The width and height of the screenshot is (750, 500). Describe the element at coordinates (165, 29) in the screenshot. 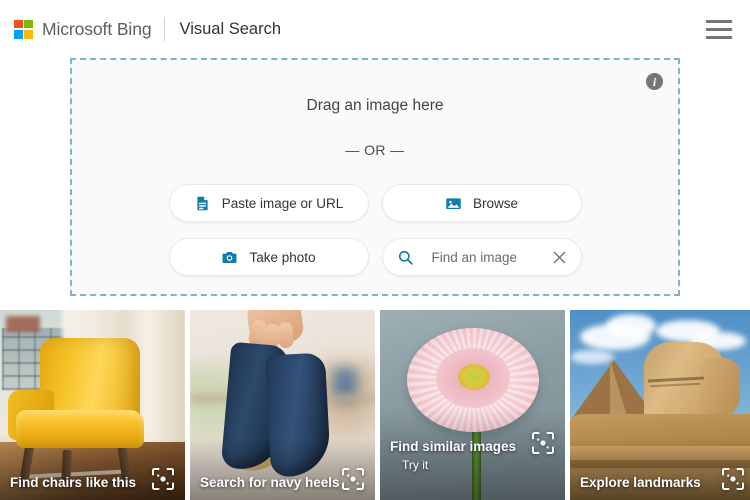

I see `header-divider` at that location.